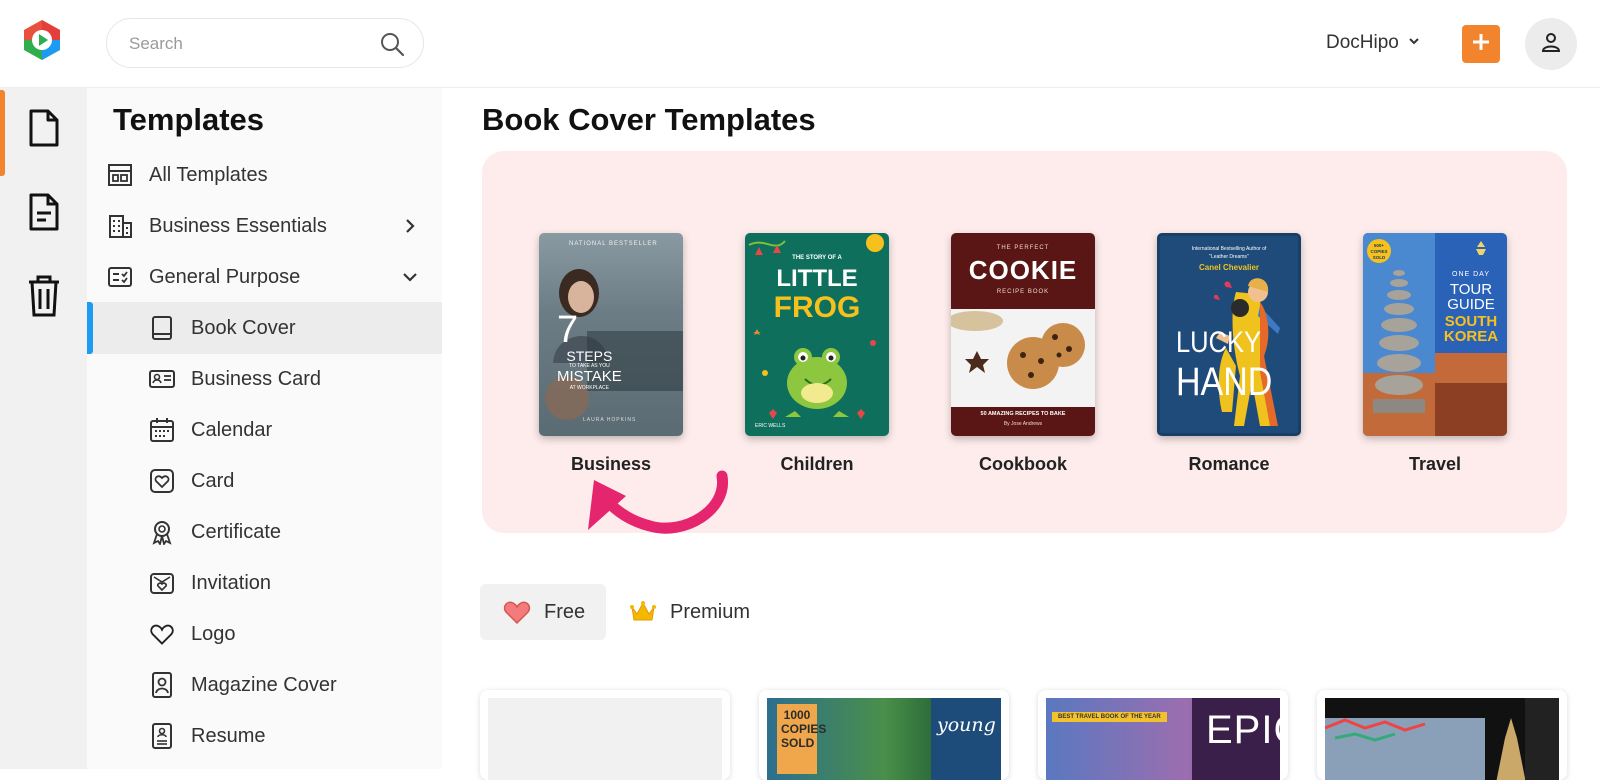 The width and height of the screenshot is (1600, 780). What do you see at coordinates (238, 225) in the screenshot?
I see `sidebar-item-label: Business Essentials` at bounding box center [238, 225].